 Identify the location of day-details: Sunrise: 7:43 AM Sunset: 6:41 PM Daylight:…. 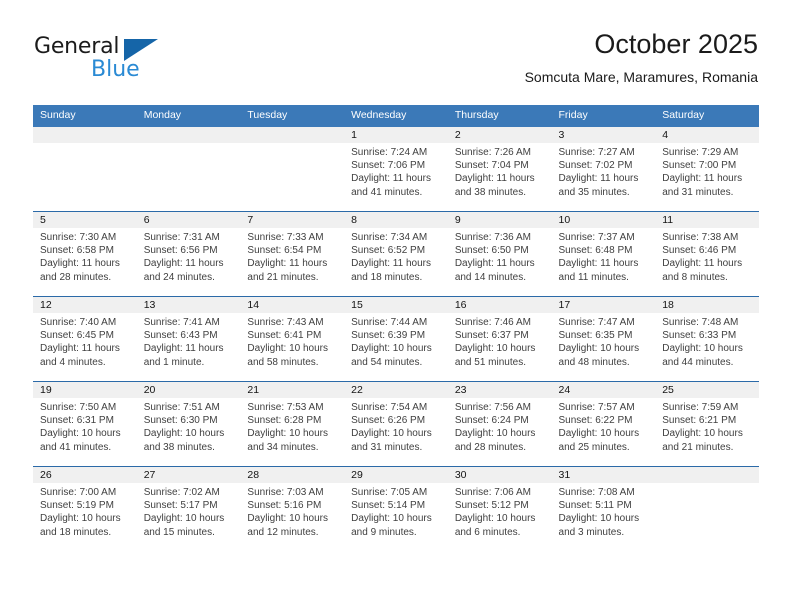
(292, 341).